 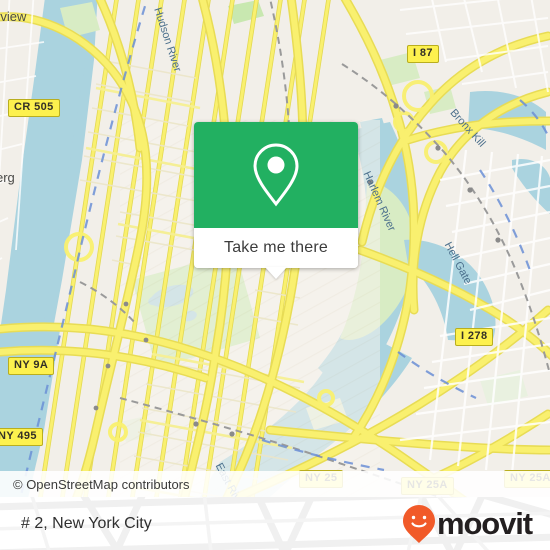 What do you see at coordinates (13, 16) in the screenshot?
I see `place-label-rview: rview` at bounding box center [13, 16].